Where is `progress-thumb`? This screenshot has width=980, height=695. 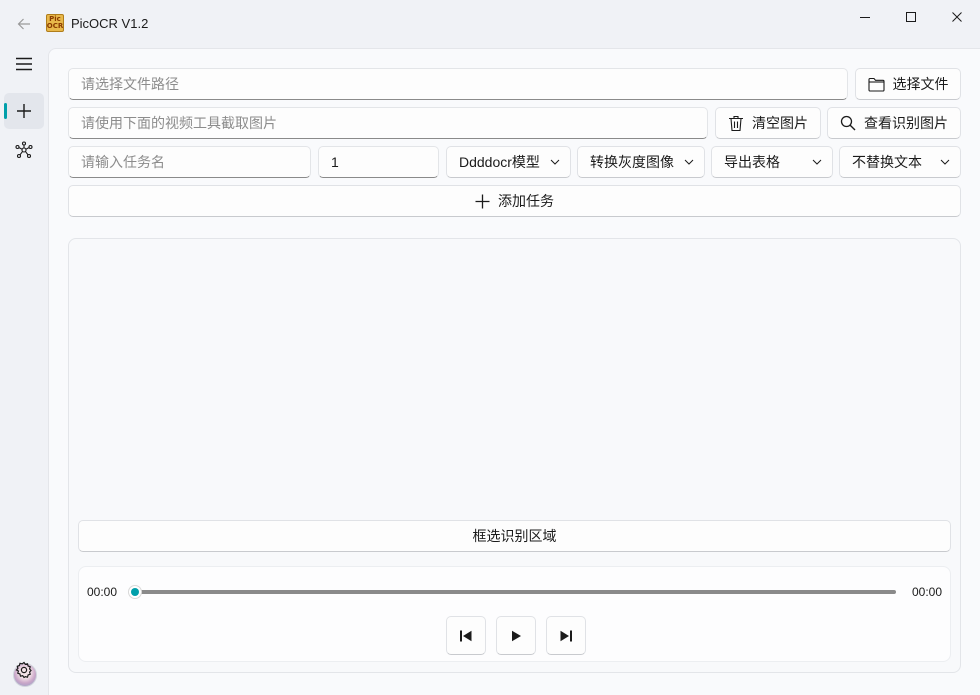 progress-thumb is located at coordinates (135, 592).